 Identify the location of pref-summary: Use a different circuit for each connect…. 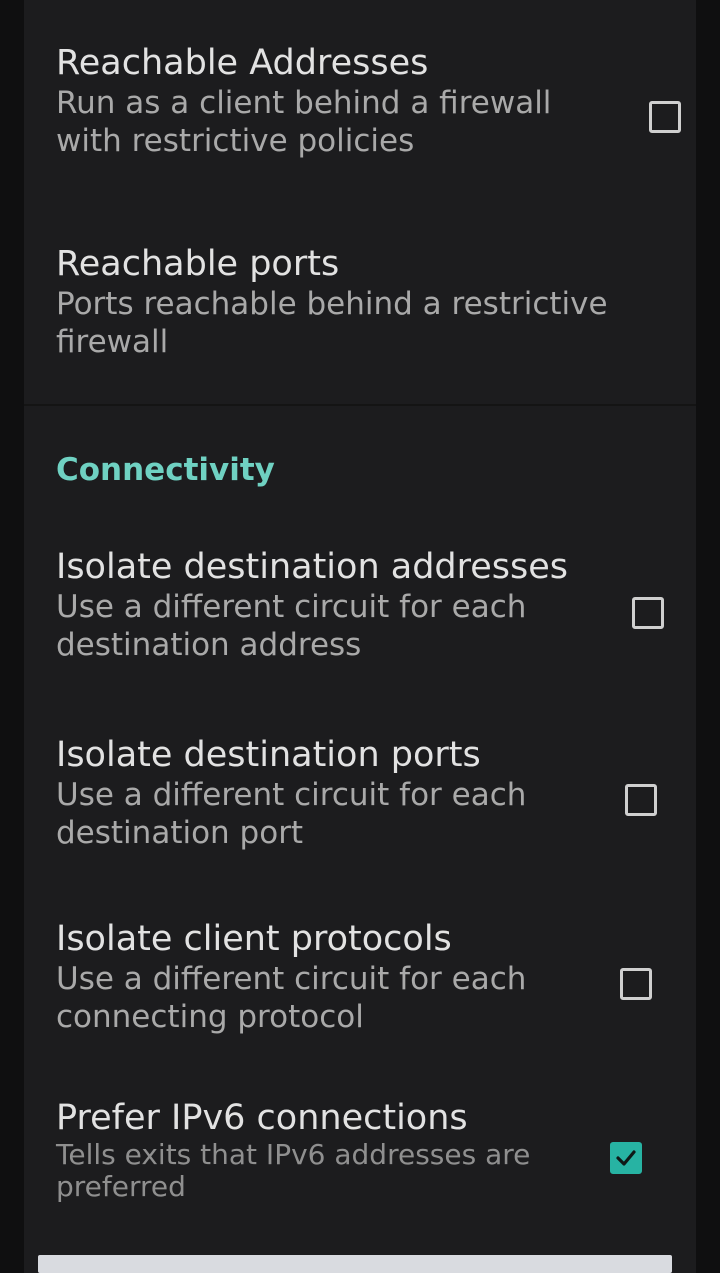
(291, 998).